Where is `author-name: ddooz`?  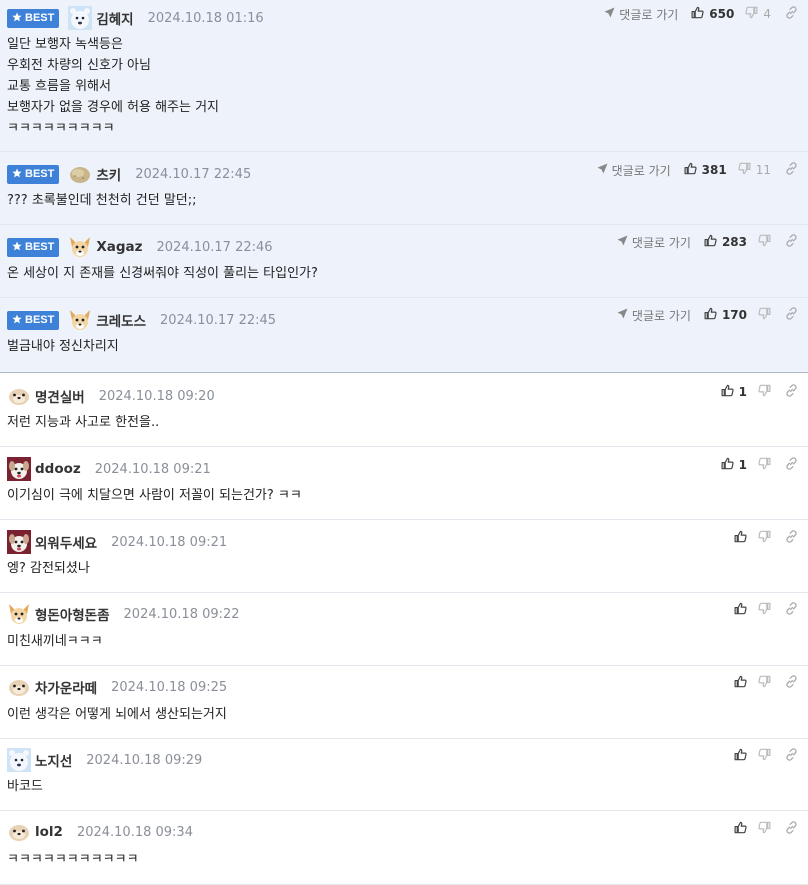
author-name: ddooz is located at coordinates (58, 469).